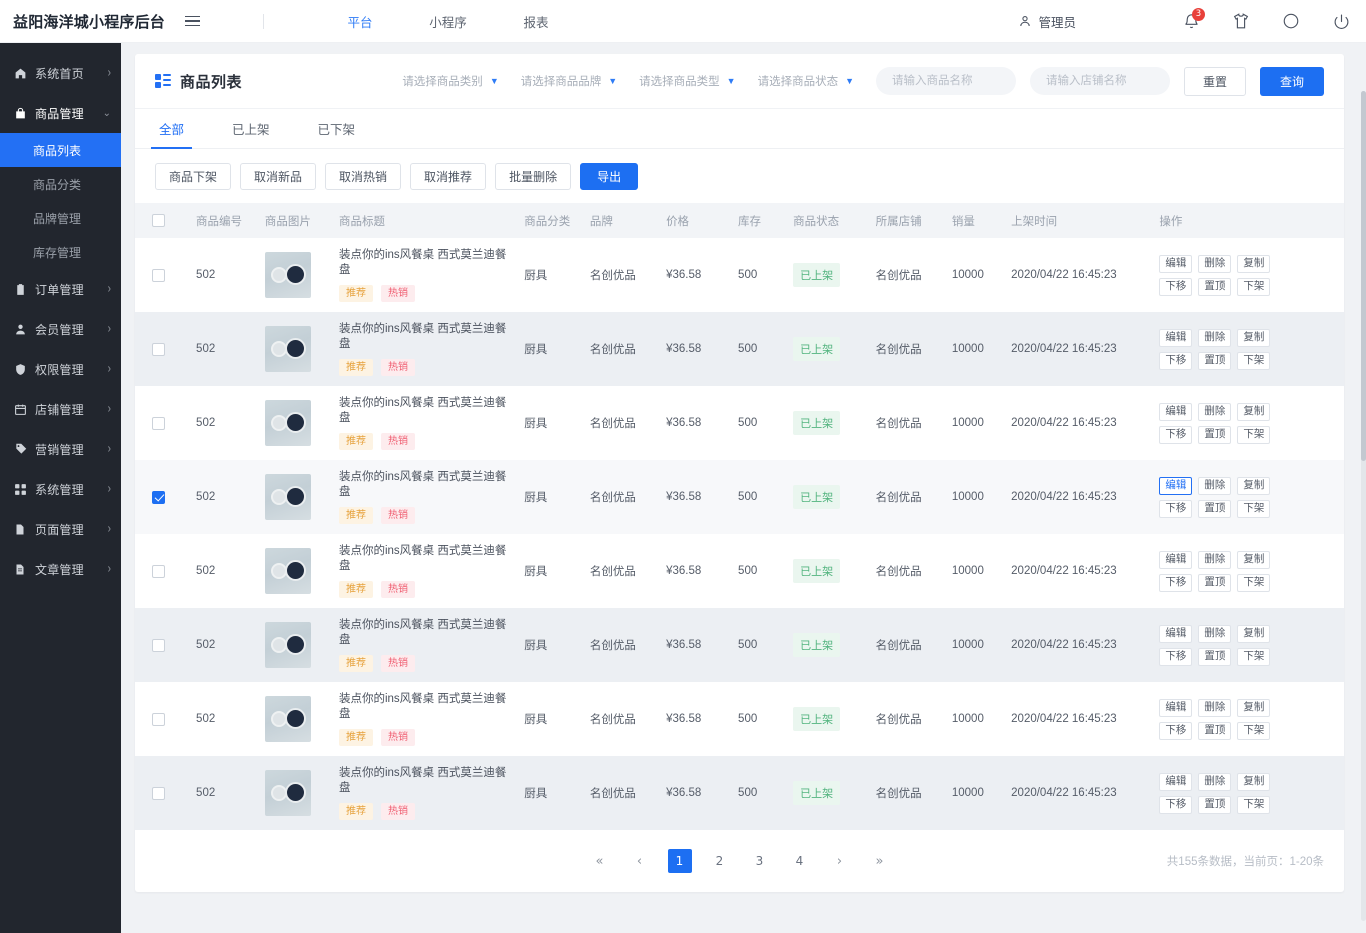 The image size is (1366, 933). What do you see at coordinates (600, 861) in the screenshot?
I see `pagination-first: «` at bounding box center [600, 861].